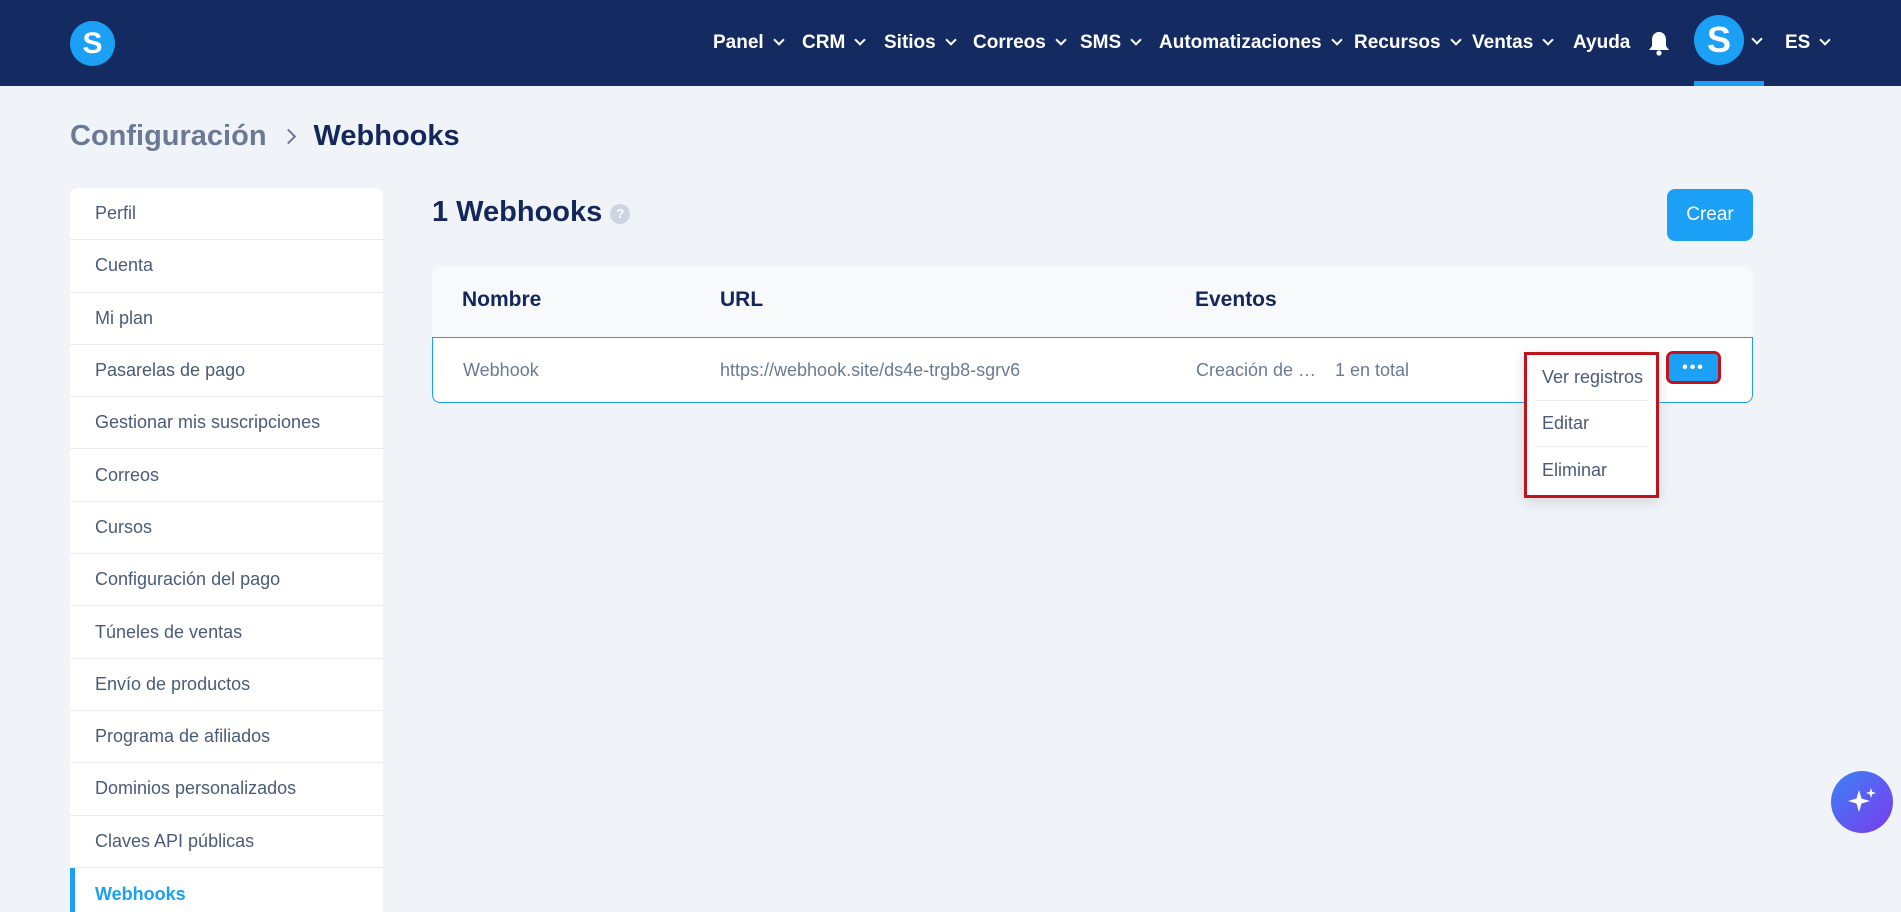 The image size is (1901, 912). Describe the element at coordinates (1503, 42) in the screenshot. I see `nav-label: Ventas` at that location.